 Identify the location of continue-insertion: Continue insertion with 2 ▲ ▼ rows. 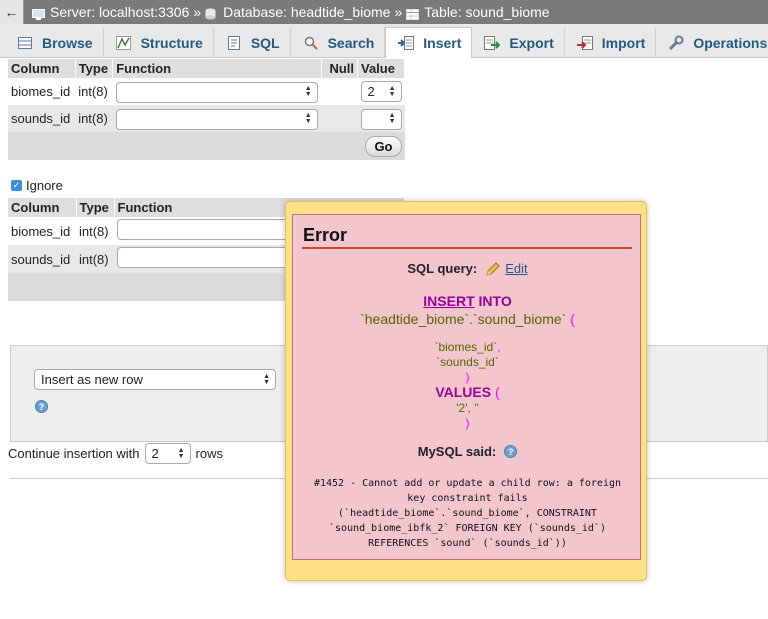
(115, 453).